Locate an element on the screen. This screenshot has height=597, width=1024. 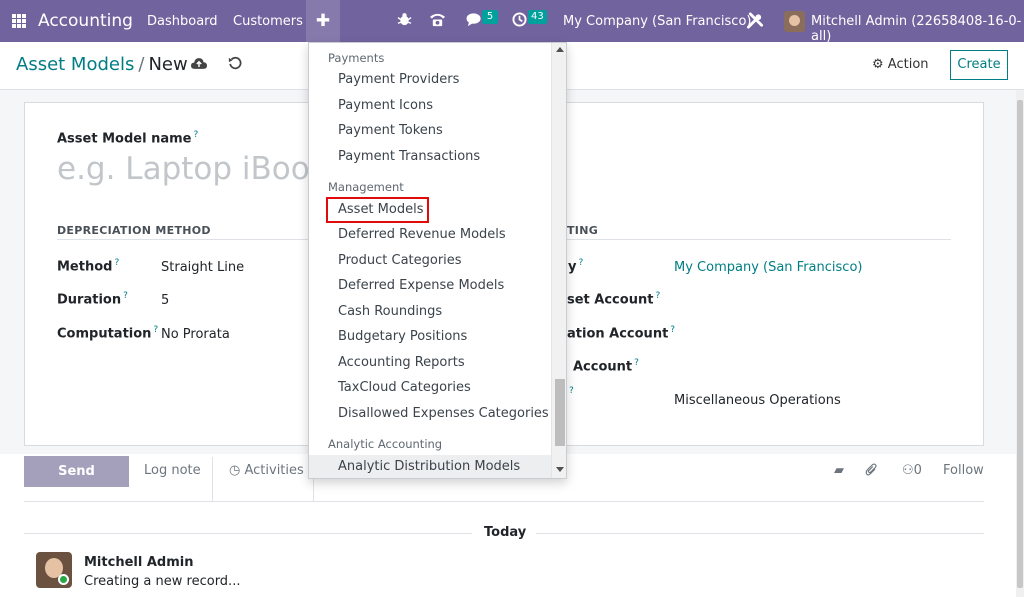
gear-icon: ⚙ is located at coordinates (878, 64).